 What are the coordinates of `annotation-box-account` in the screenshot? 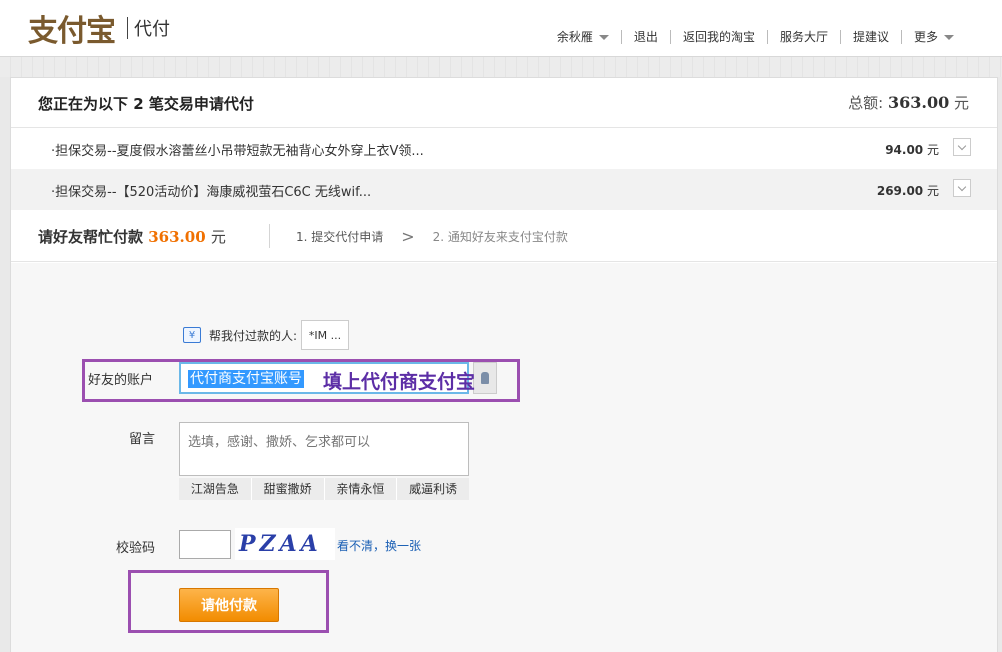 It's located at (301, 380).